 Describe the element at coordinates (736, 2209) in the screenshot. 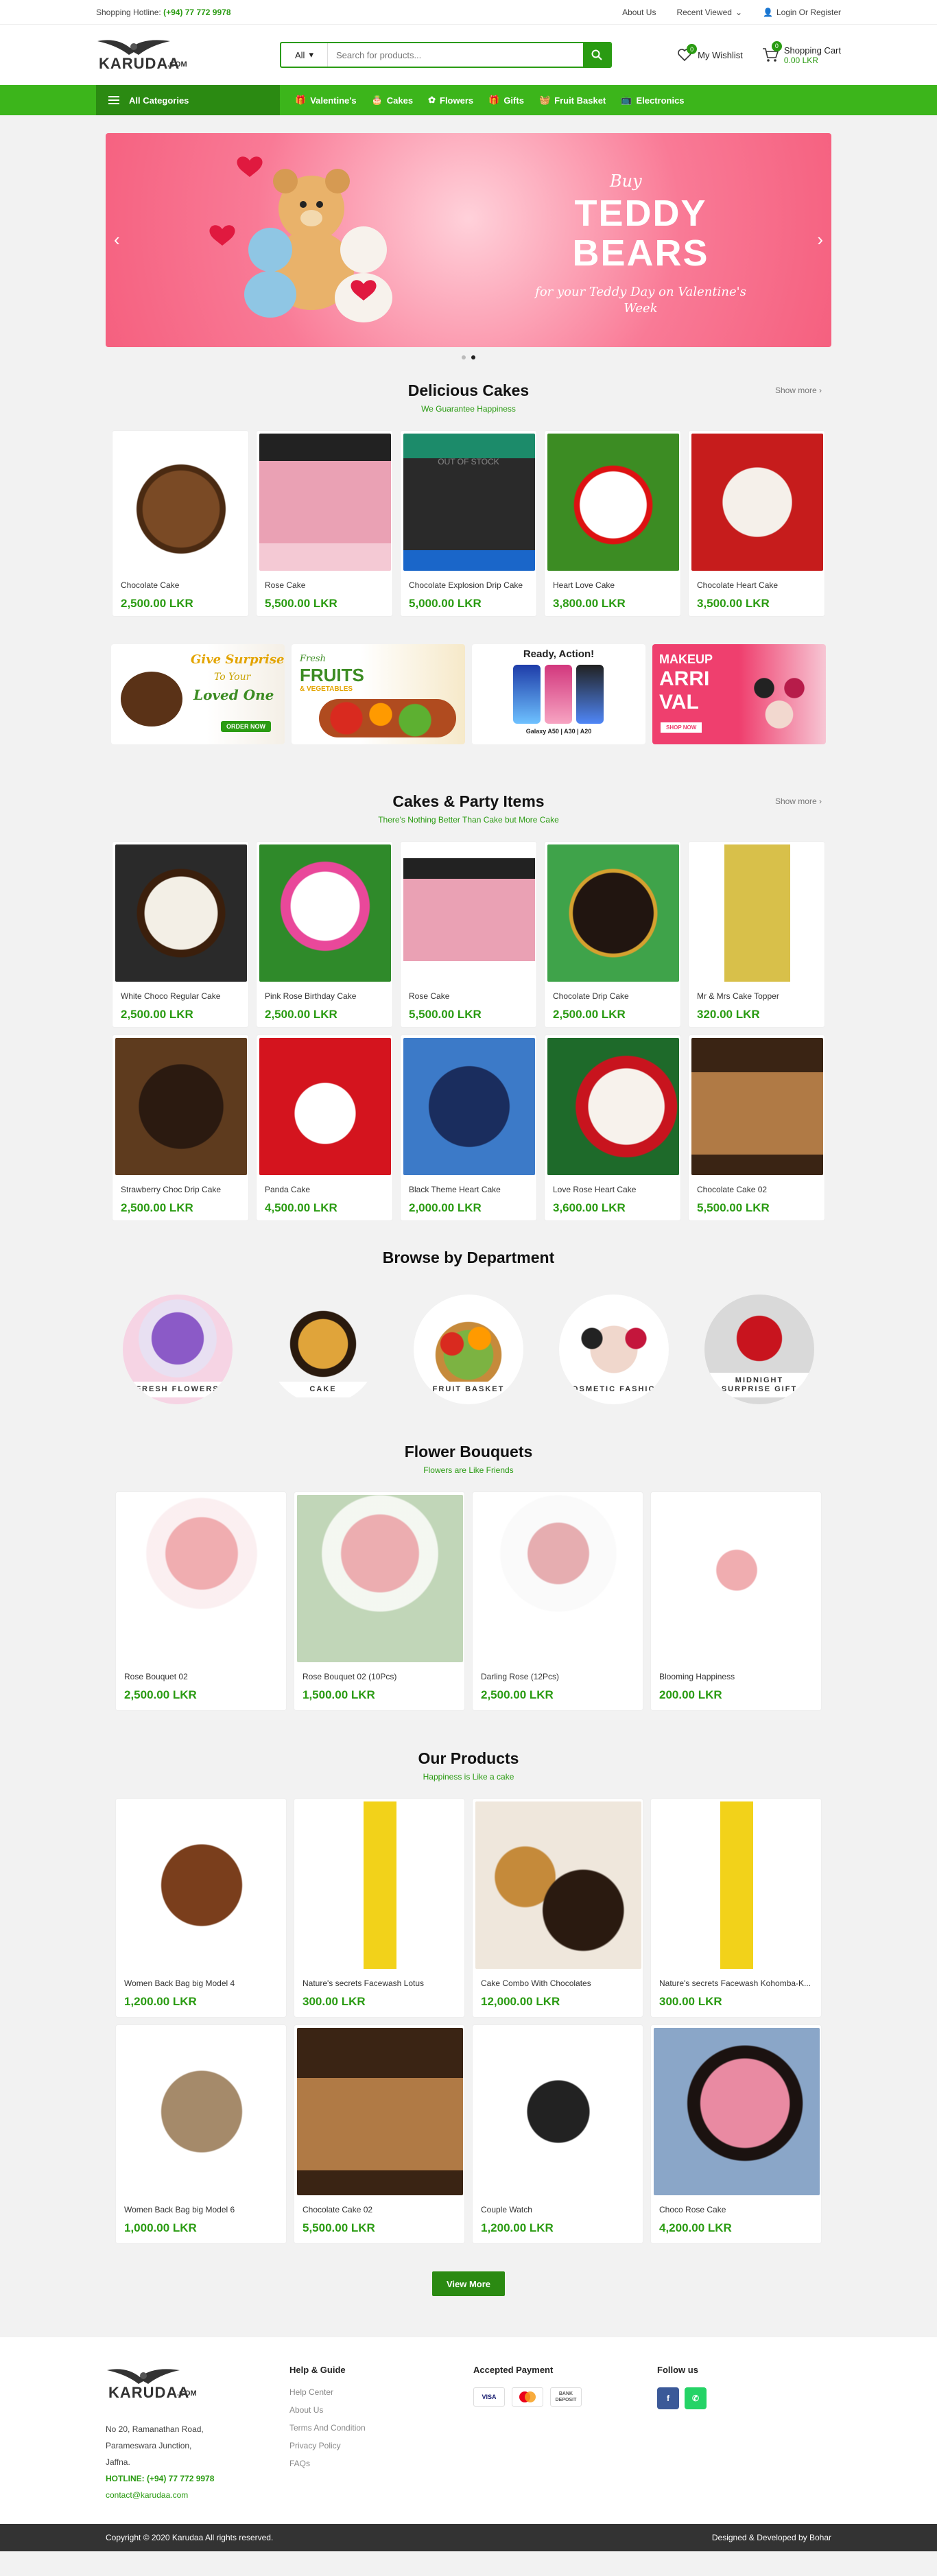

I see `product-name: Choco Rose Cake` at that location.